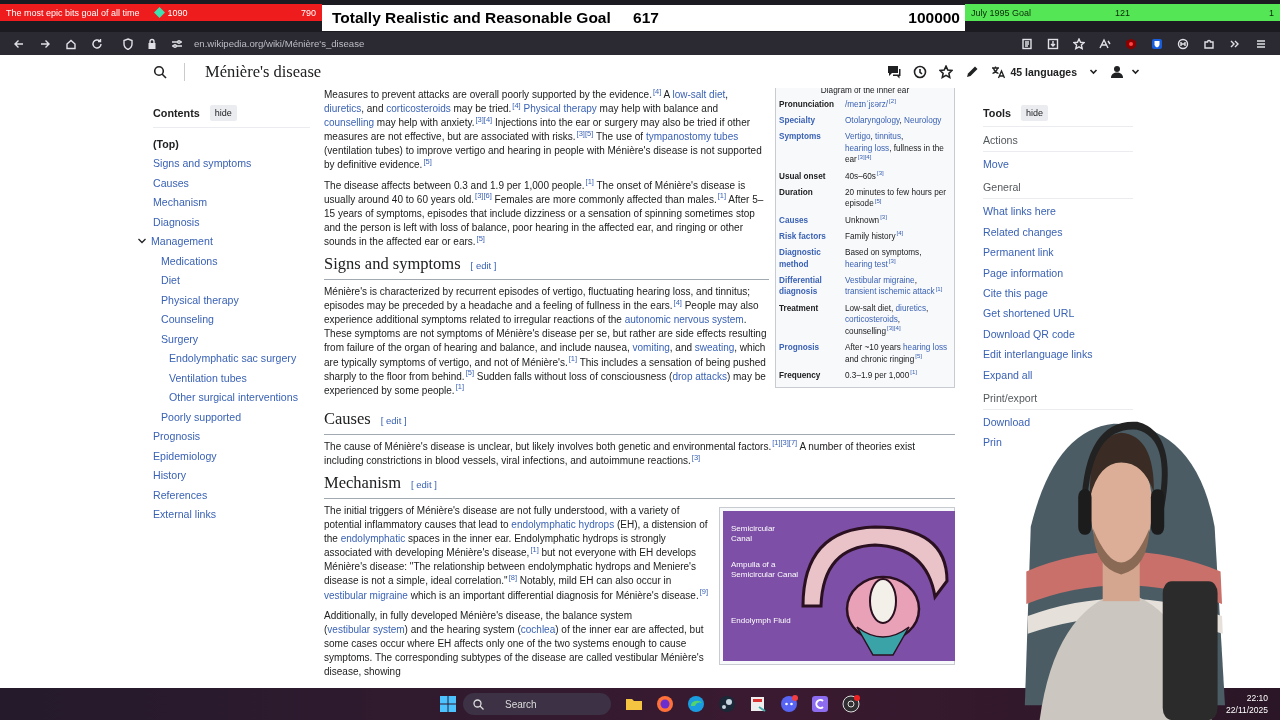 This screenshot has height=720, width=1280. What do you see at coordinates (185, 455) in the screenshot?
I see `toc-item: Epidemiology` at bounding box center [185, 455].